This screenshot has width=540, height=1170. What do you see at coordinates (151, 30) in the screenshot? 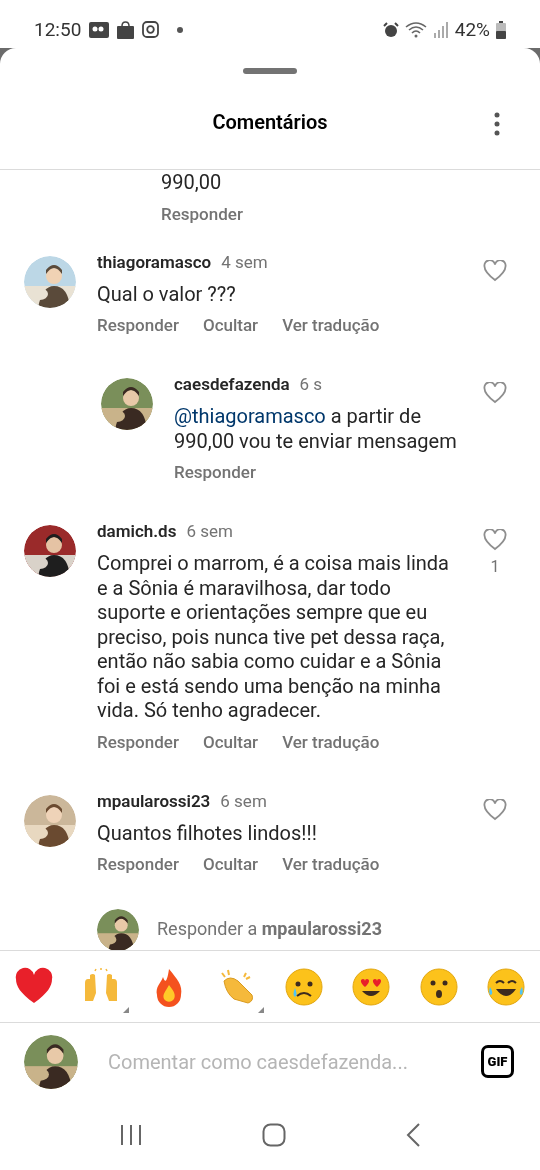
I see `camera-icon` at bounding box center [151, 30].